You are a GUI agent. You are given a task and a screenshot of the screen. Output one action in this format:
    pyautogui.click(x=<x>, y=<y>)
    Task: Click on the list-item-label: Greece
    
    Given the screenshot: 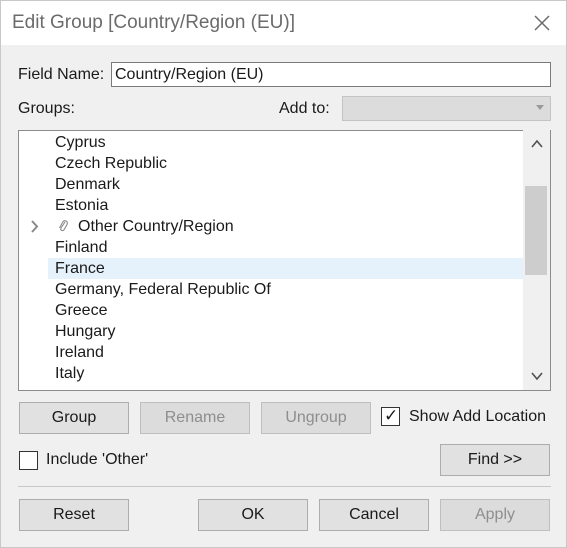 What is the action you would take?
    pyautogui.click(x=81, y=310)
    